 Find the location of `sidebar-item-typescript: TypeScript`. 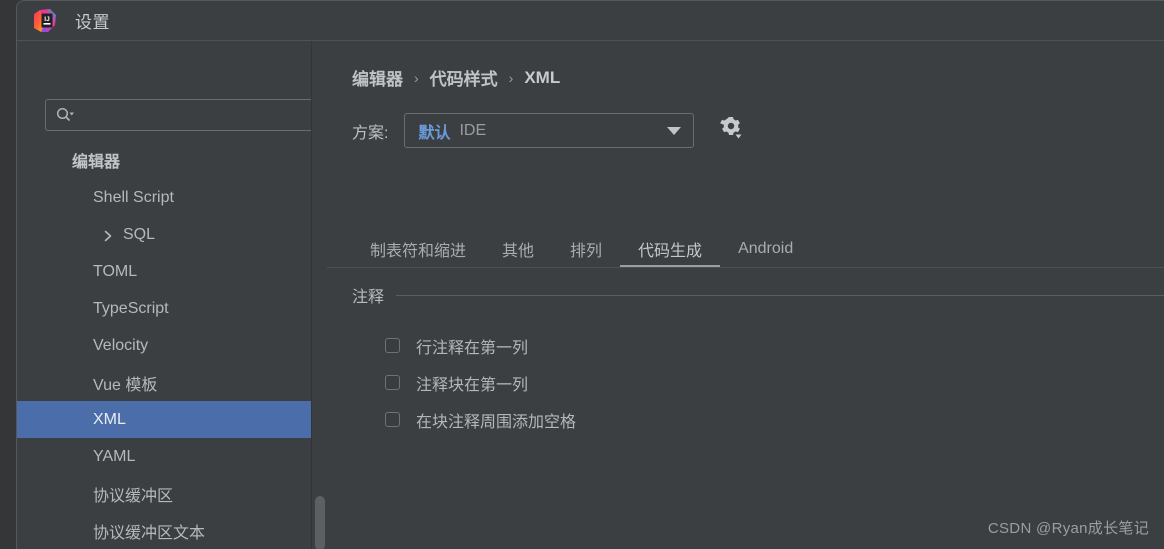

sidebar-item-typescript: TypeScript is located at coordinates (164, 308).